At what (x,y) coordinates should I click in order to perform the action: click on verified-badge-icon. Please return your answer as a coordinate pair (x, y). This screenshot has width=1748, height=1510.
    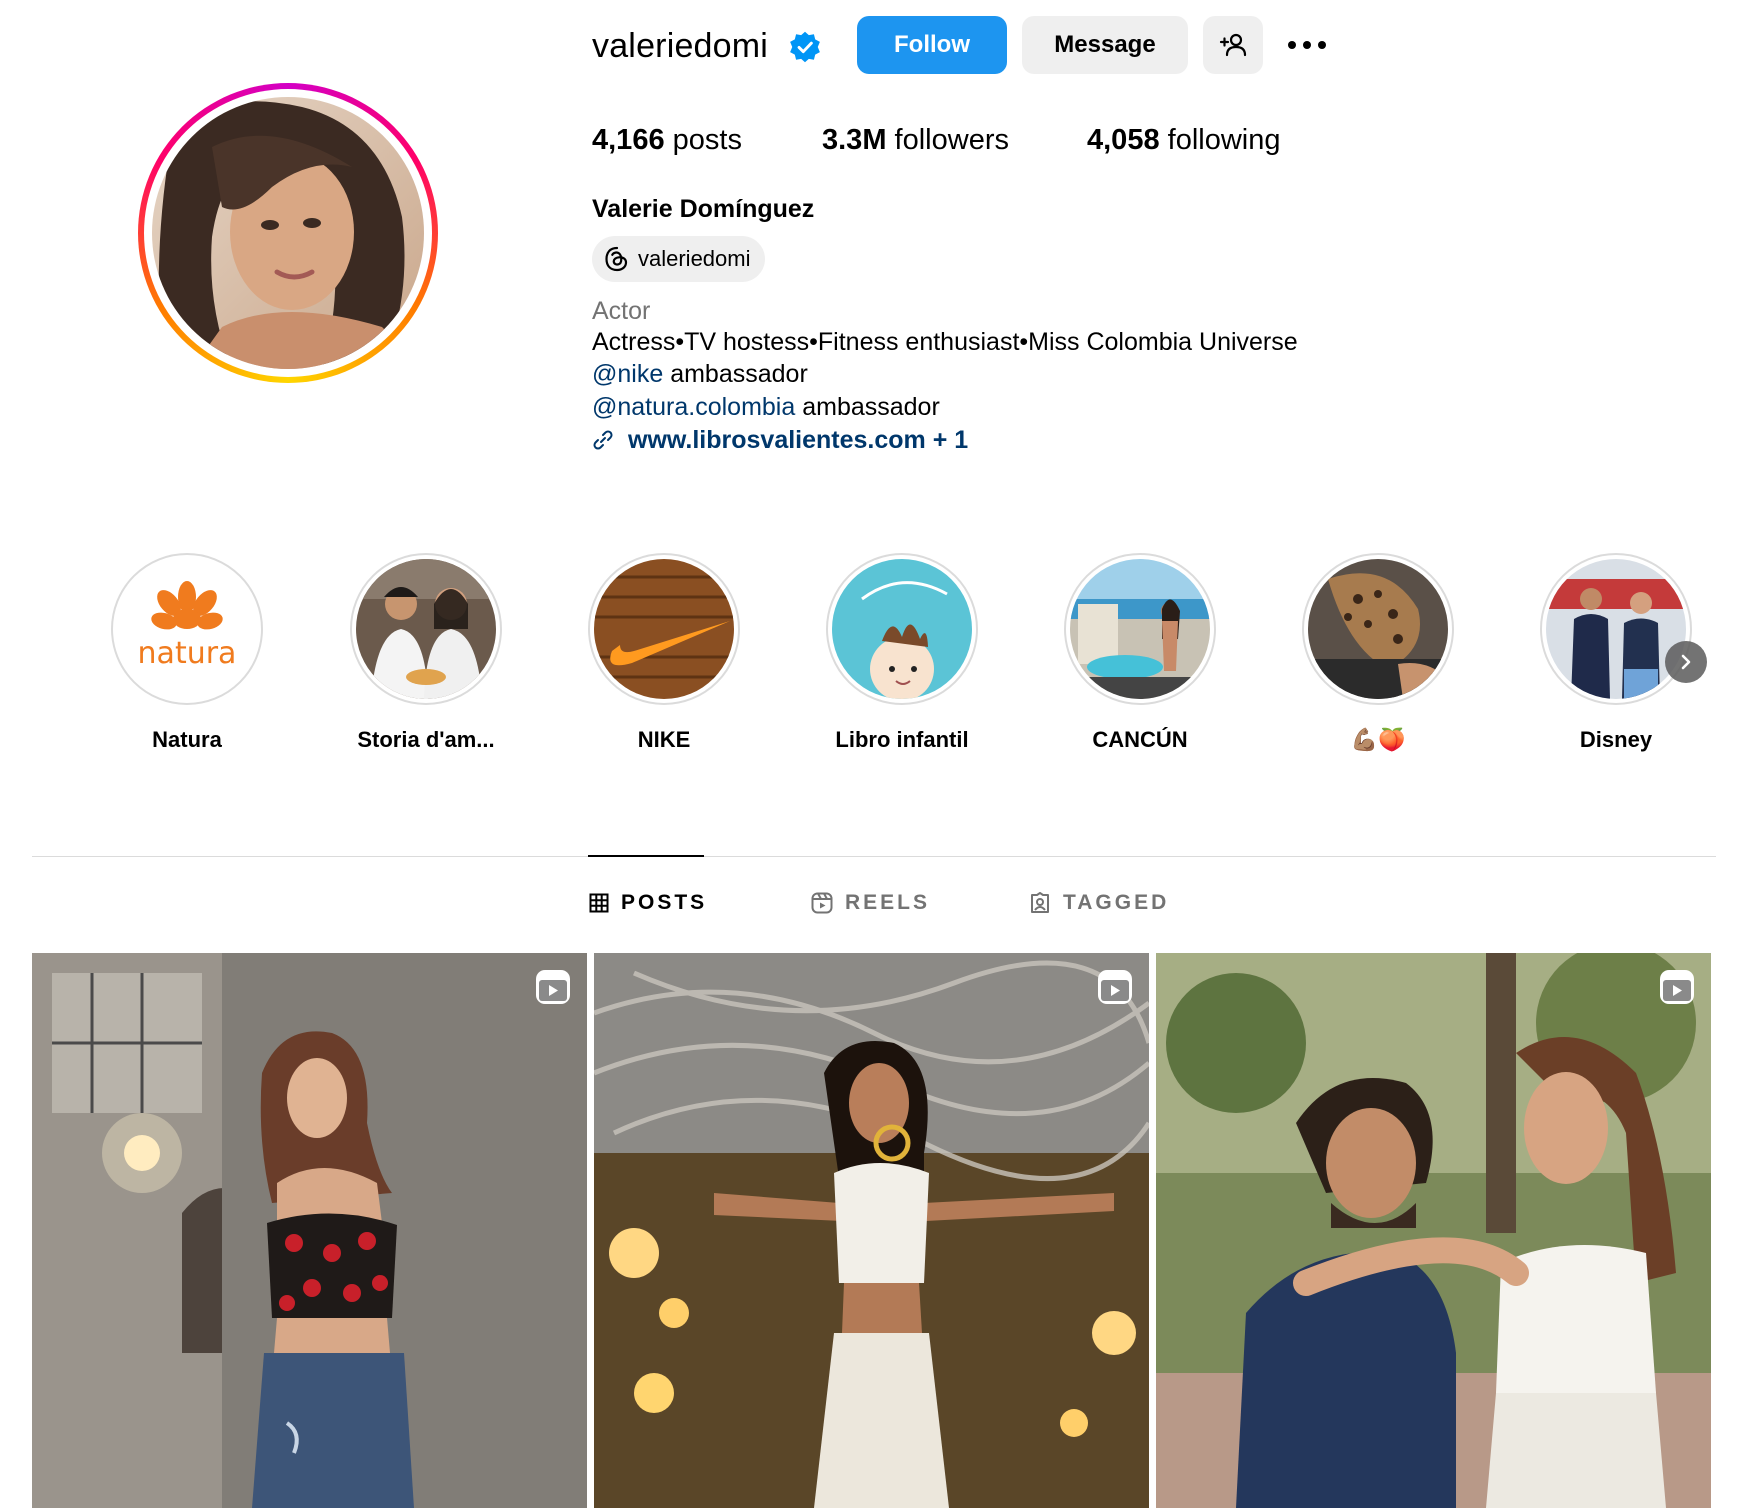
    Looking at the image, I should click on (805, 47).